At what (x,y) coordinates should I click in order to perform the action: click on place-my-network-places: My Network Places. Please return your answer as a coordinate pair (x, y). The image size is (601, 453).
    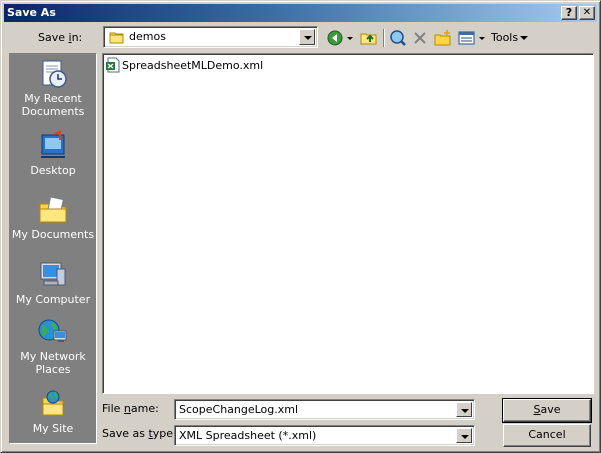
    Looking at the image, I should click on (53, 346).